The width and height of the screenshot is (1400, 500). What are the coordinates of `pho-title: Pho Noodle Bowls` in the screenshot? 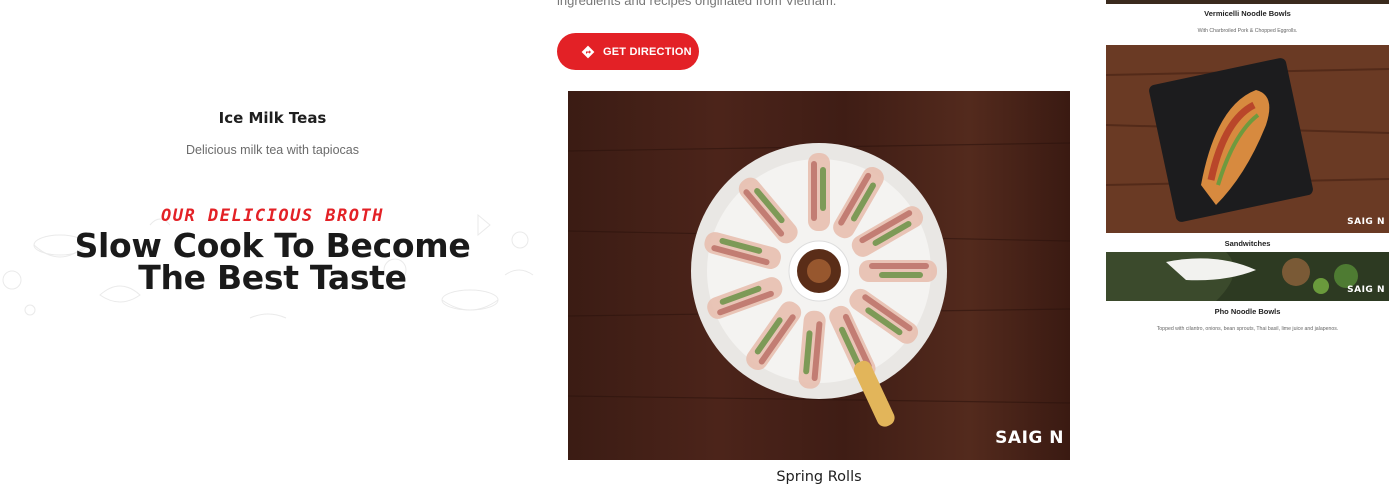 It's located at (1247, 311).